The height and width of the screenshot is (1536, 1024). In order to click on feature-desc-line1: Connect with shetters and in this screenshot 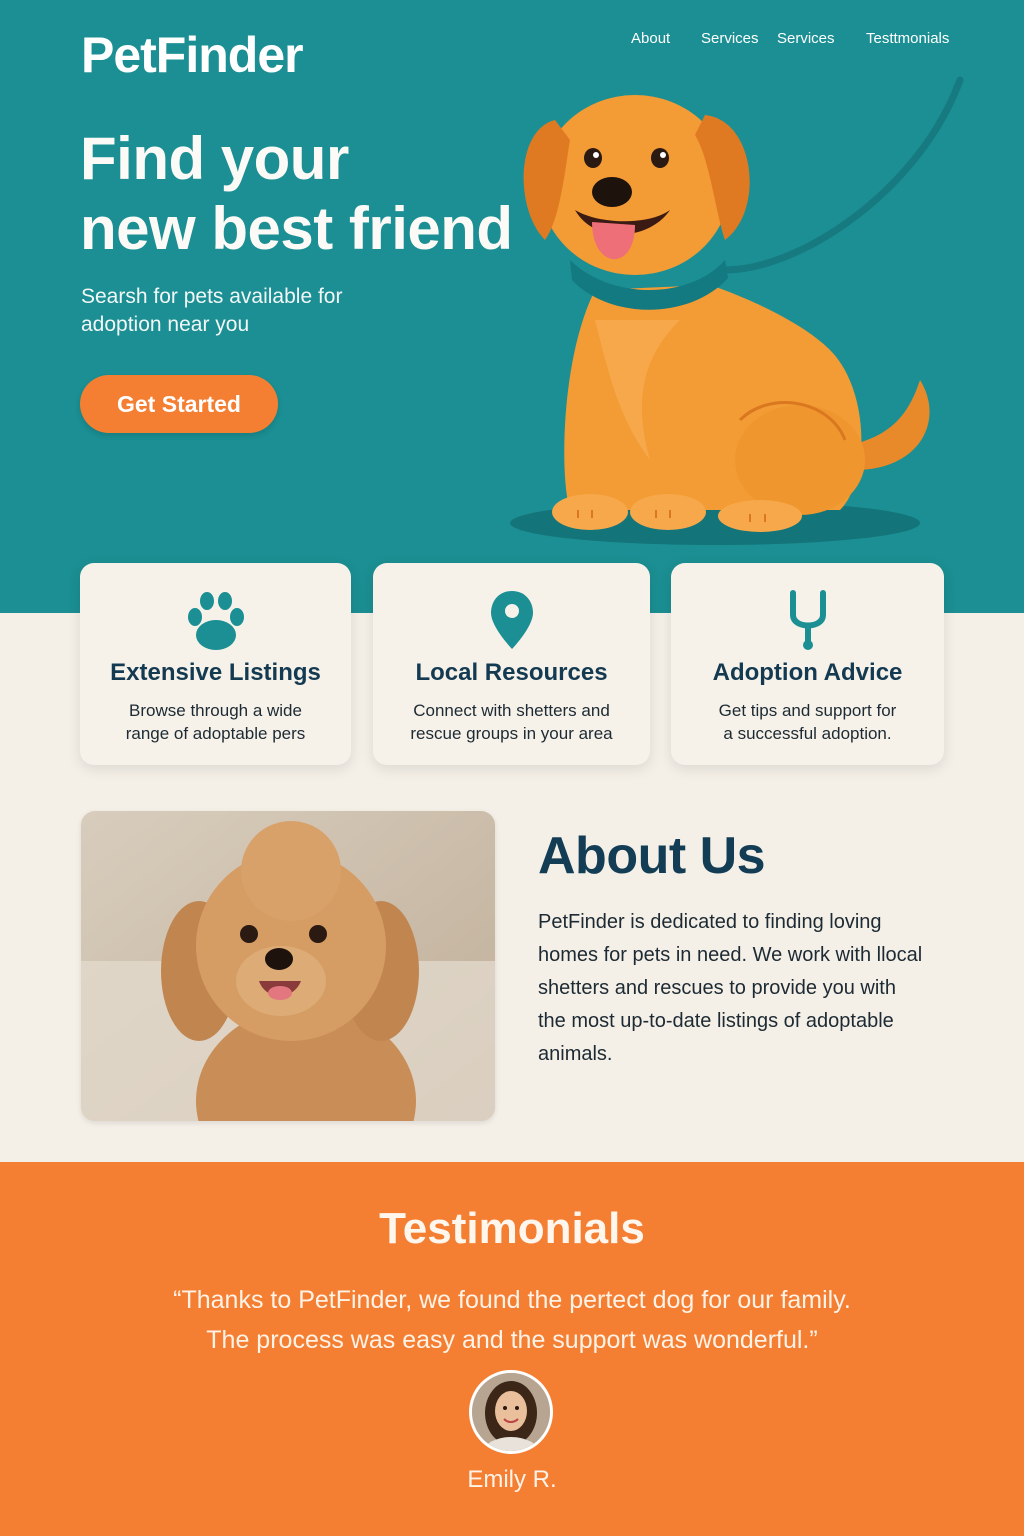, I will do `click(511, 710)`.